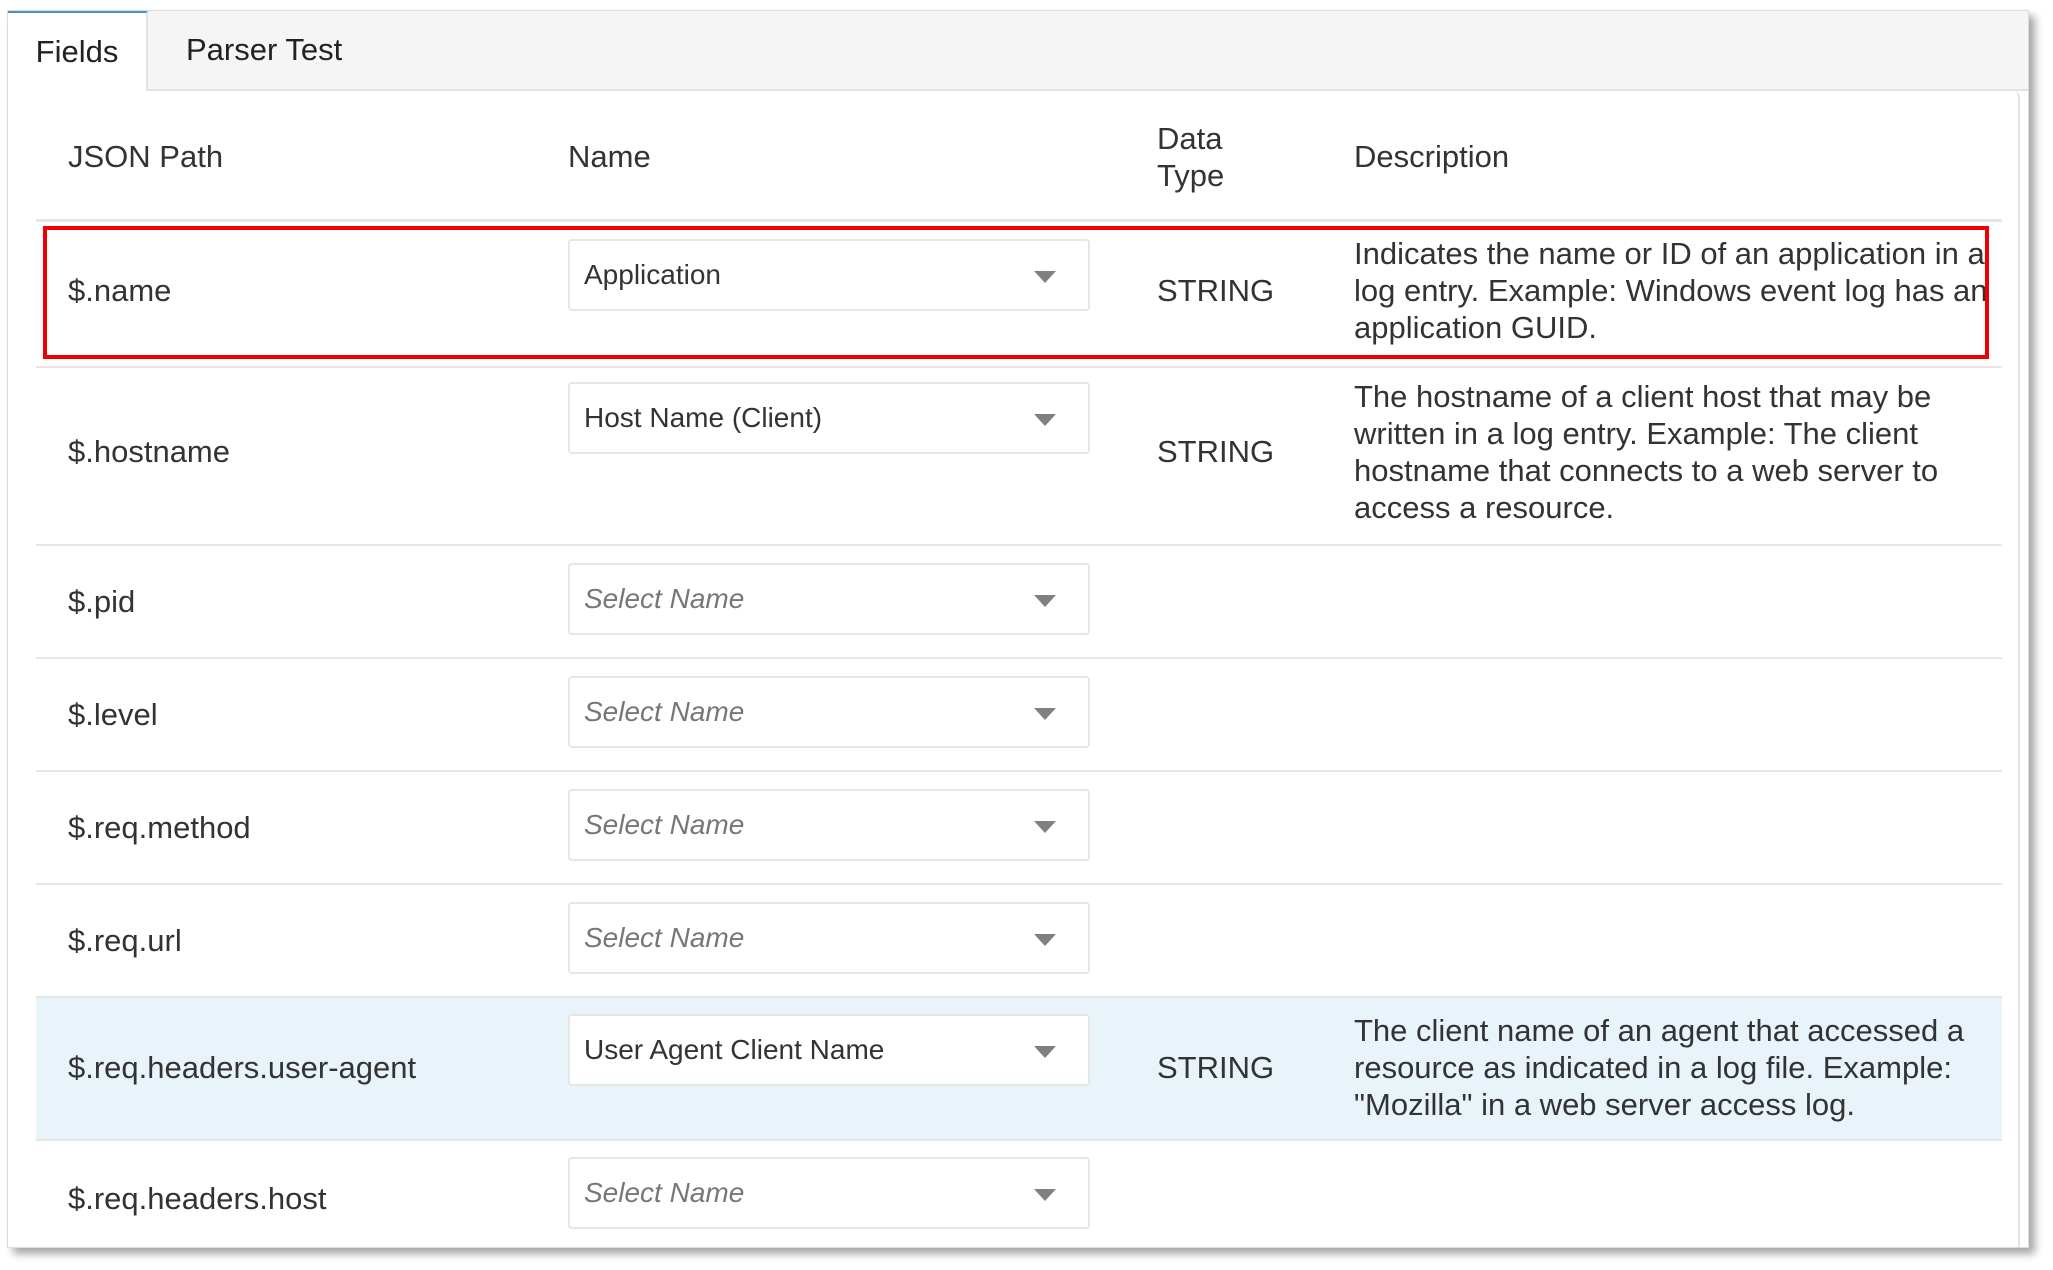  I want to click on json-path: $.req.url, so click(125, 940).